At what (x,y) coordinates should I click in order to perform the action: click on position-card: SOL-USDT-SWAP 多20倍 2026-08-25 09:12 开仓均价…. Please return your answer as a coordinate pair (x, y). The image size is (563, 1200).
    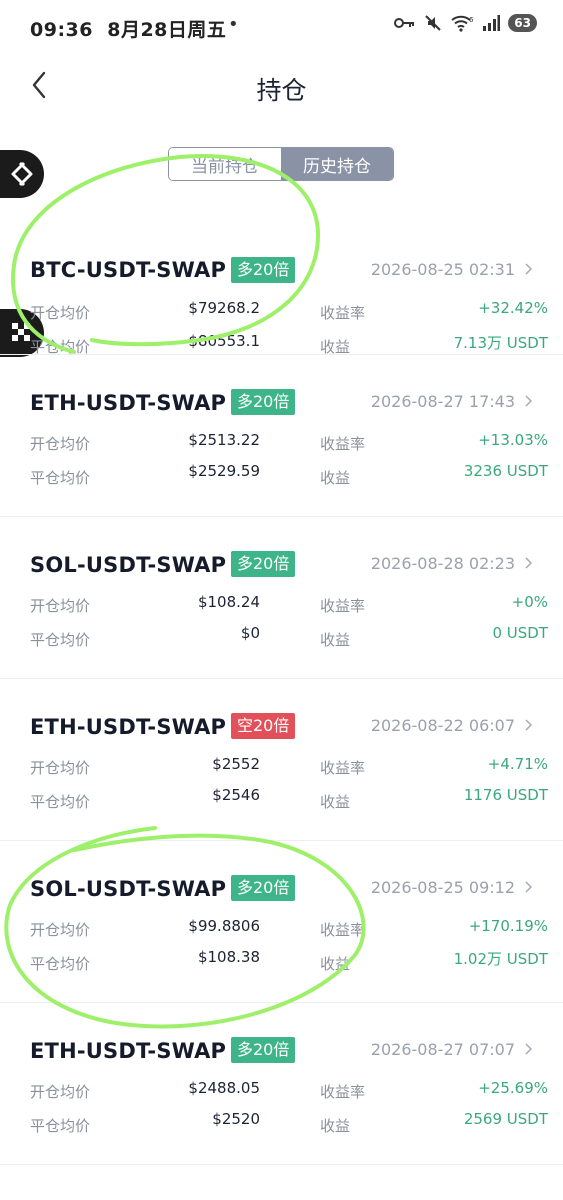
    Looking at the image, I should click on (281, 922).